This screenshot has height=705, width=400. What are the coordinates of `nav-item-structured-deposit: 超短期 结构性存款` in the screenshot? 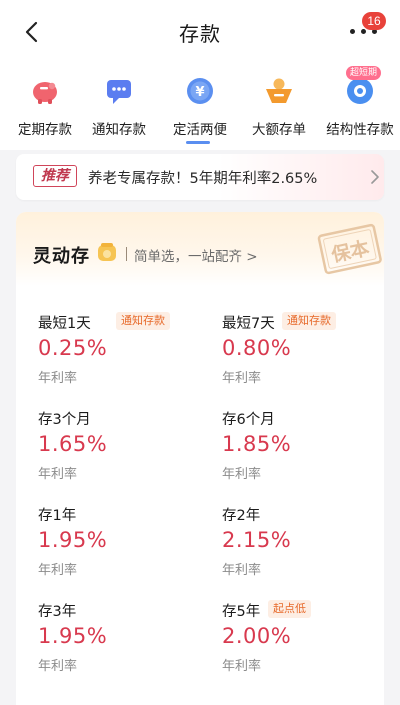 It's located at (357, 104).